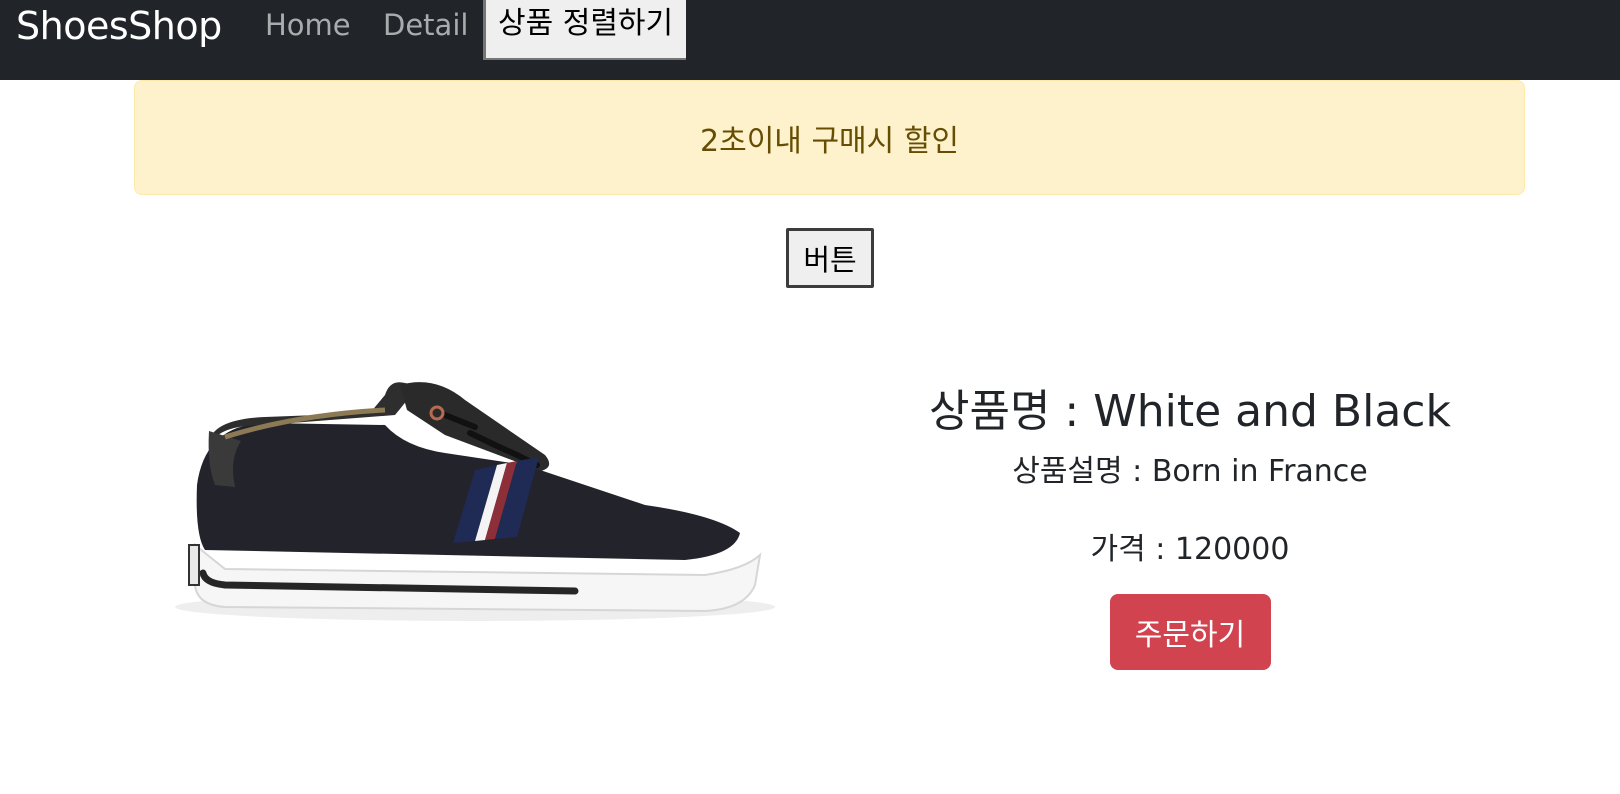 Image resolution: width=1620 pixels, height=794 pixels. Describe the element at coordinates (1190, 411) in the screenshot. I see `product-name: 상품명 : White and Black` at that location.